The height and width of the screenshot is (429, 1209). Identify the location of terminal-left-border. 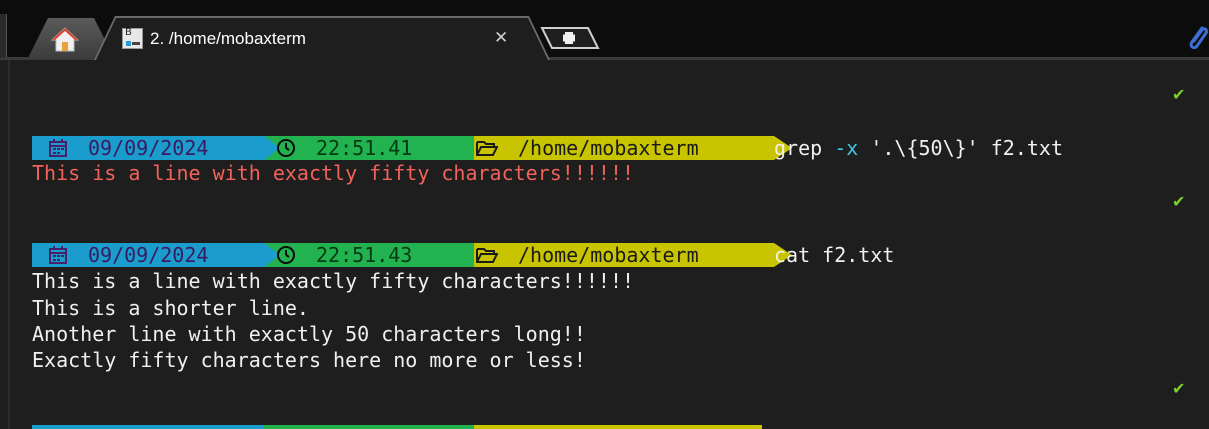
(9, 244).